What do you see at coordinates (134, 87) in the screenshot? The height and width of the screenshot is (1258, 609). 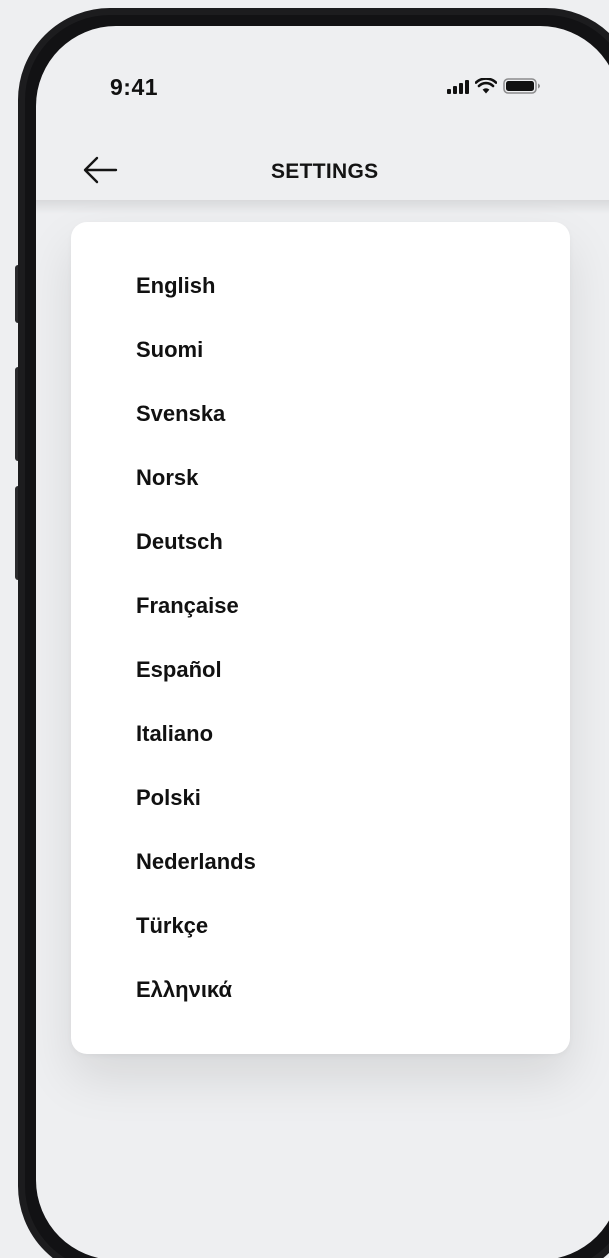 I see `status-time: 9:41` at bounding box center [134, 87].